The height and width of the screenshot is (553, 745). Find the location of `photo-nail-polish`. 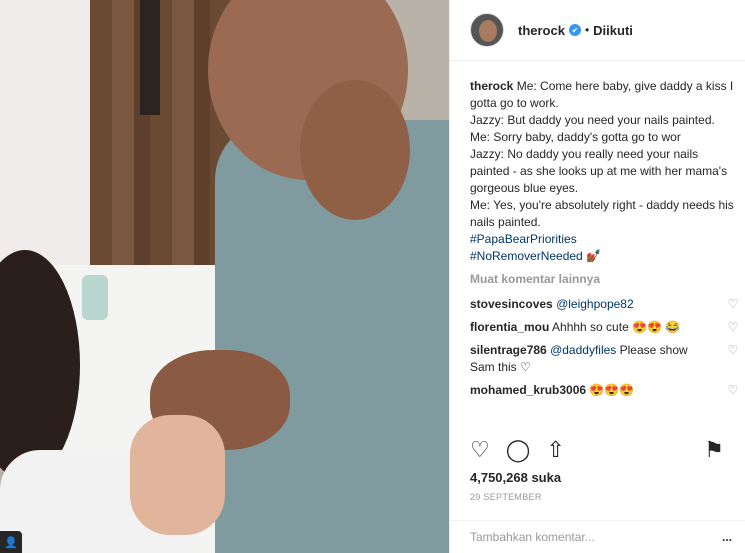

photo-nail-polish is located at coordinates (95, 297).